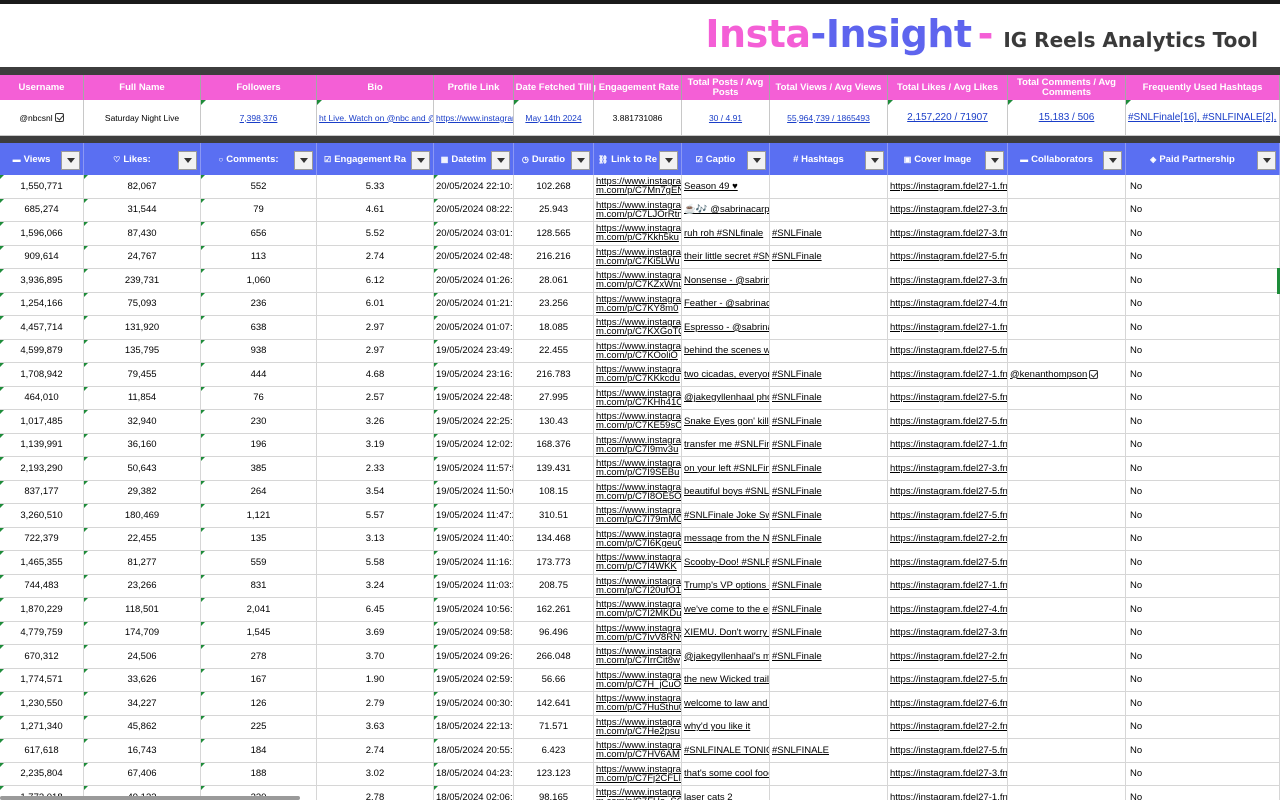  I want to click on cell-views: 2,193,290, so click(42, 468).